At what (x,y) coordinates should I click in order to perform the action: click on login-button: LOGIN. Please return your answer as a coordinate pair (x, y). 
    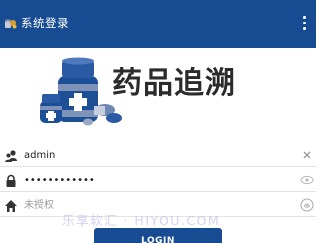
    Looking at the image, I should click on (158, 235).